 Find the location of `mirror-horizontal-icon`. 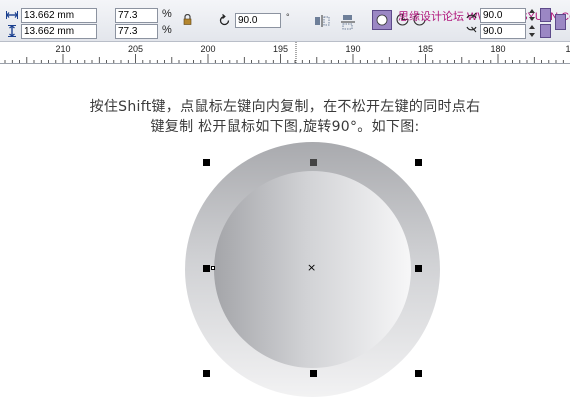

mirror-horizontal-icon is located at coordinates (322, 21).